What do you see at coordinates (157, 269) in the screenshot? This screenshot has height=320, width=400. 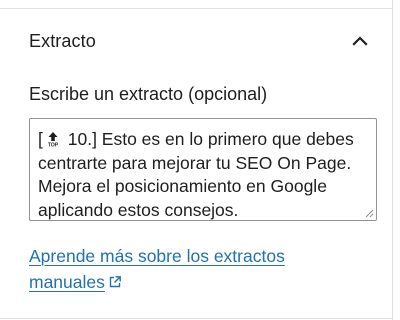 I see `help-link-label: Aprende más sobre los extractos manuales` at bounding box center [157, 269].